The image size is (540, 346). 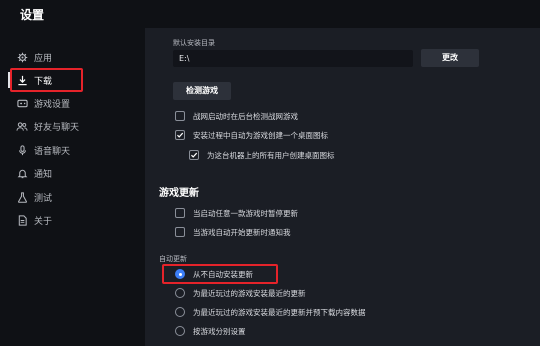 I want to click on document-icon, so click(x=22, y=220).